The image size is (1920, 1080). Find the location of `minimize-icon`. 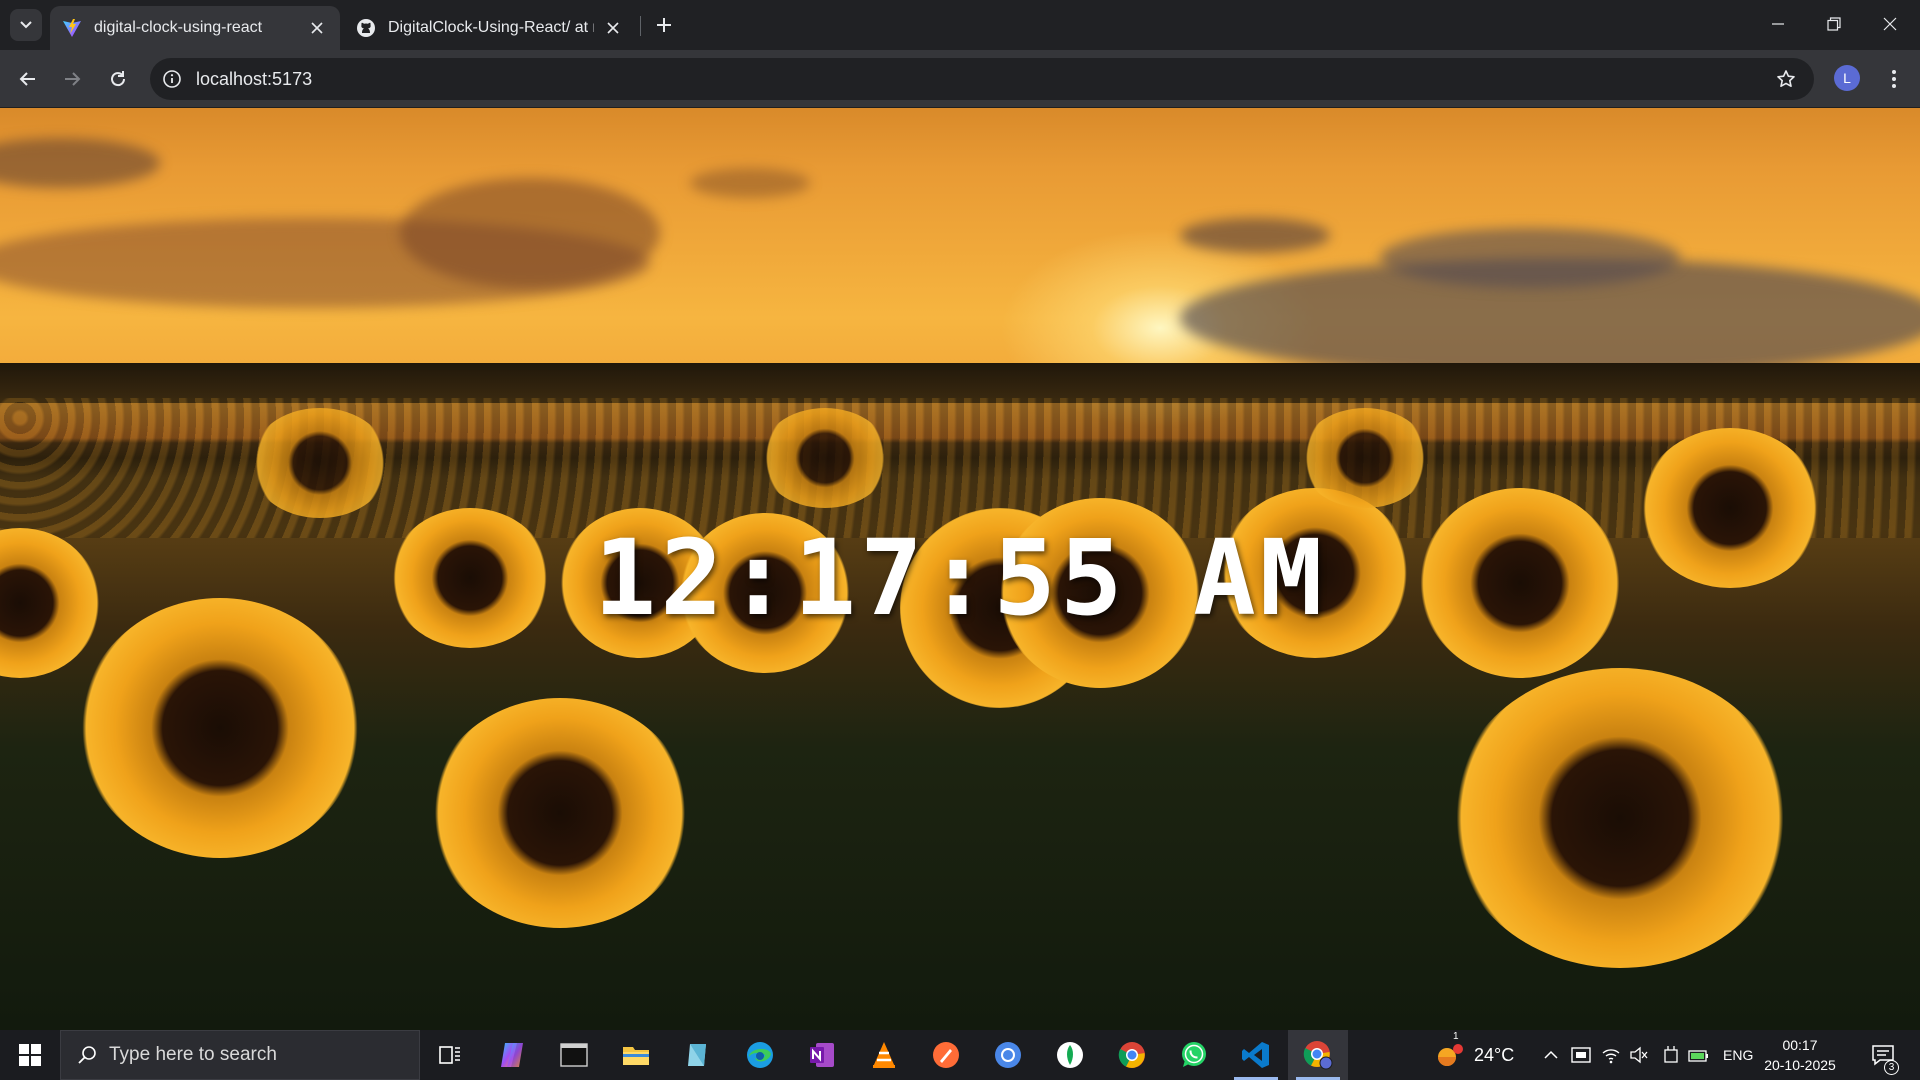

minimize-icon is located at coordinates (1778, 24).